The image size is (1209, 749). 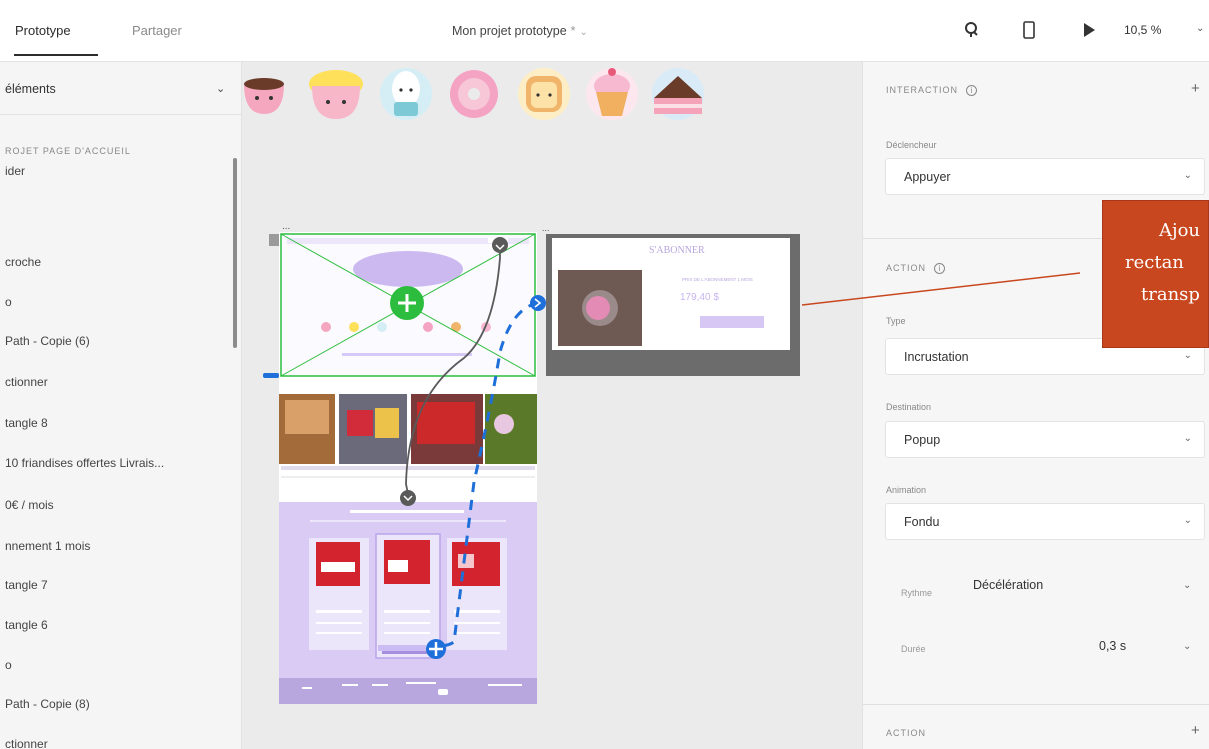 I want to click on animation-select: Fondu ⌄, so click(x=1045, y=521).